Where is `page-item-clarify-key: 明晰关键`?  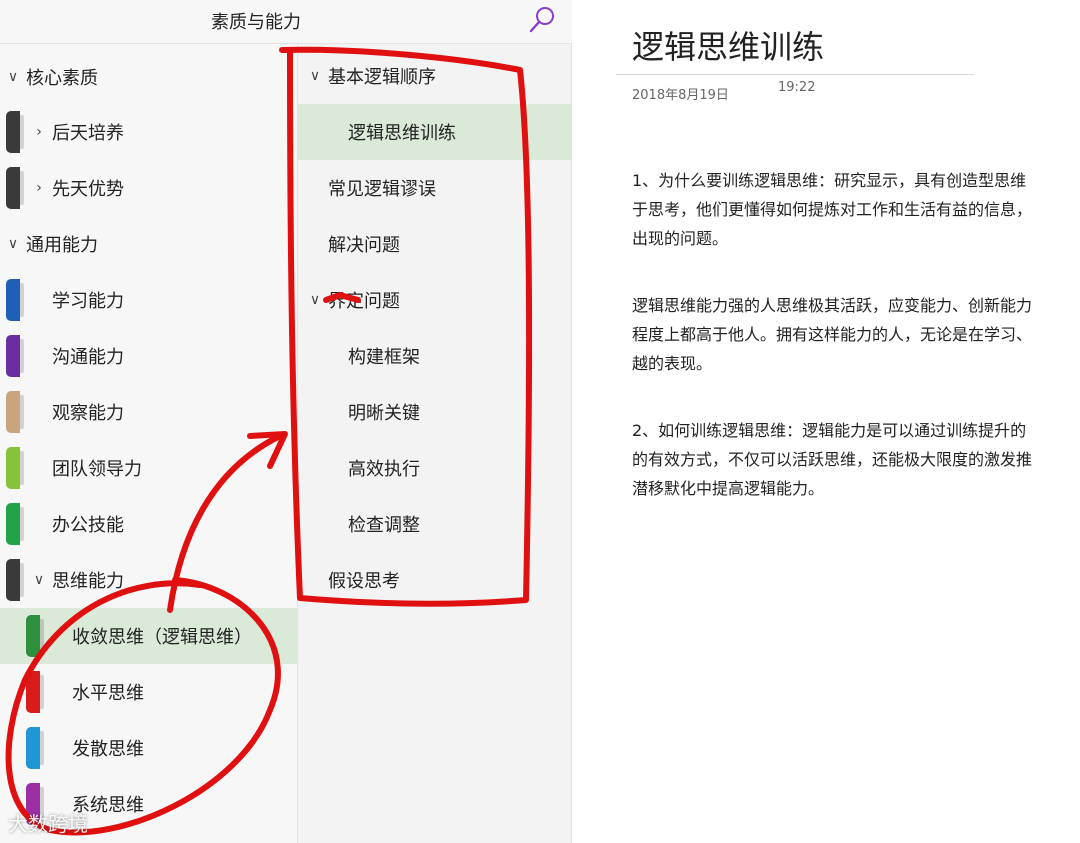
page-item-clarify-key: 明晰关键 is located at coordinates (435, 412).